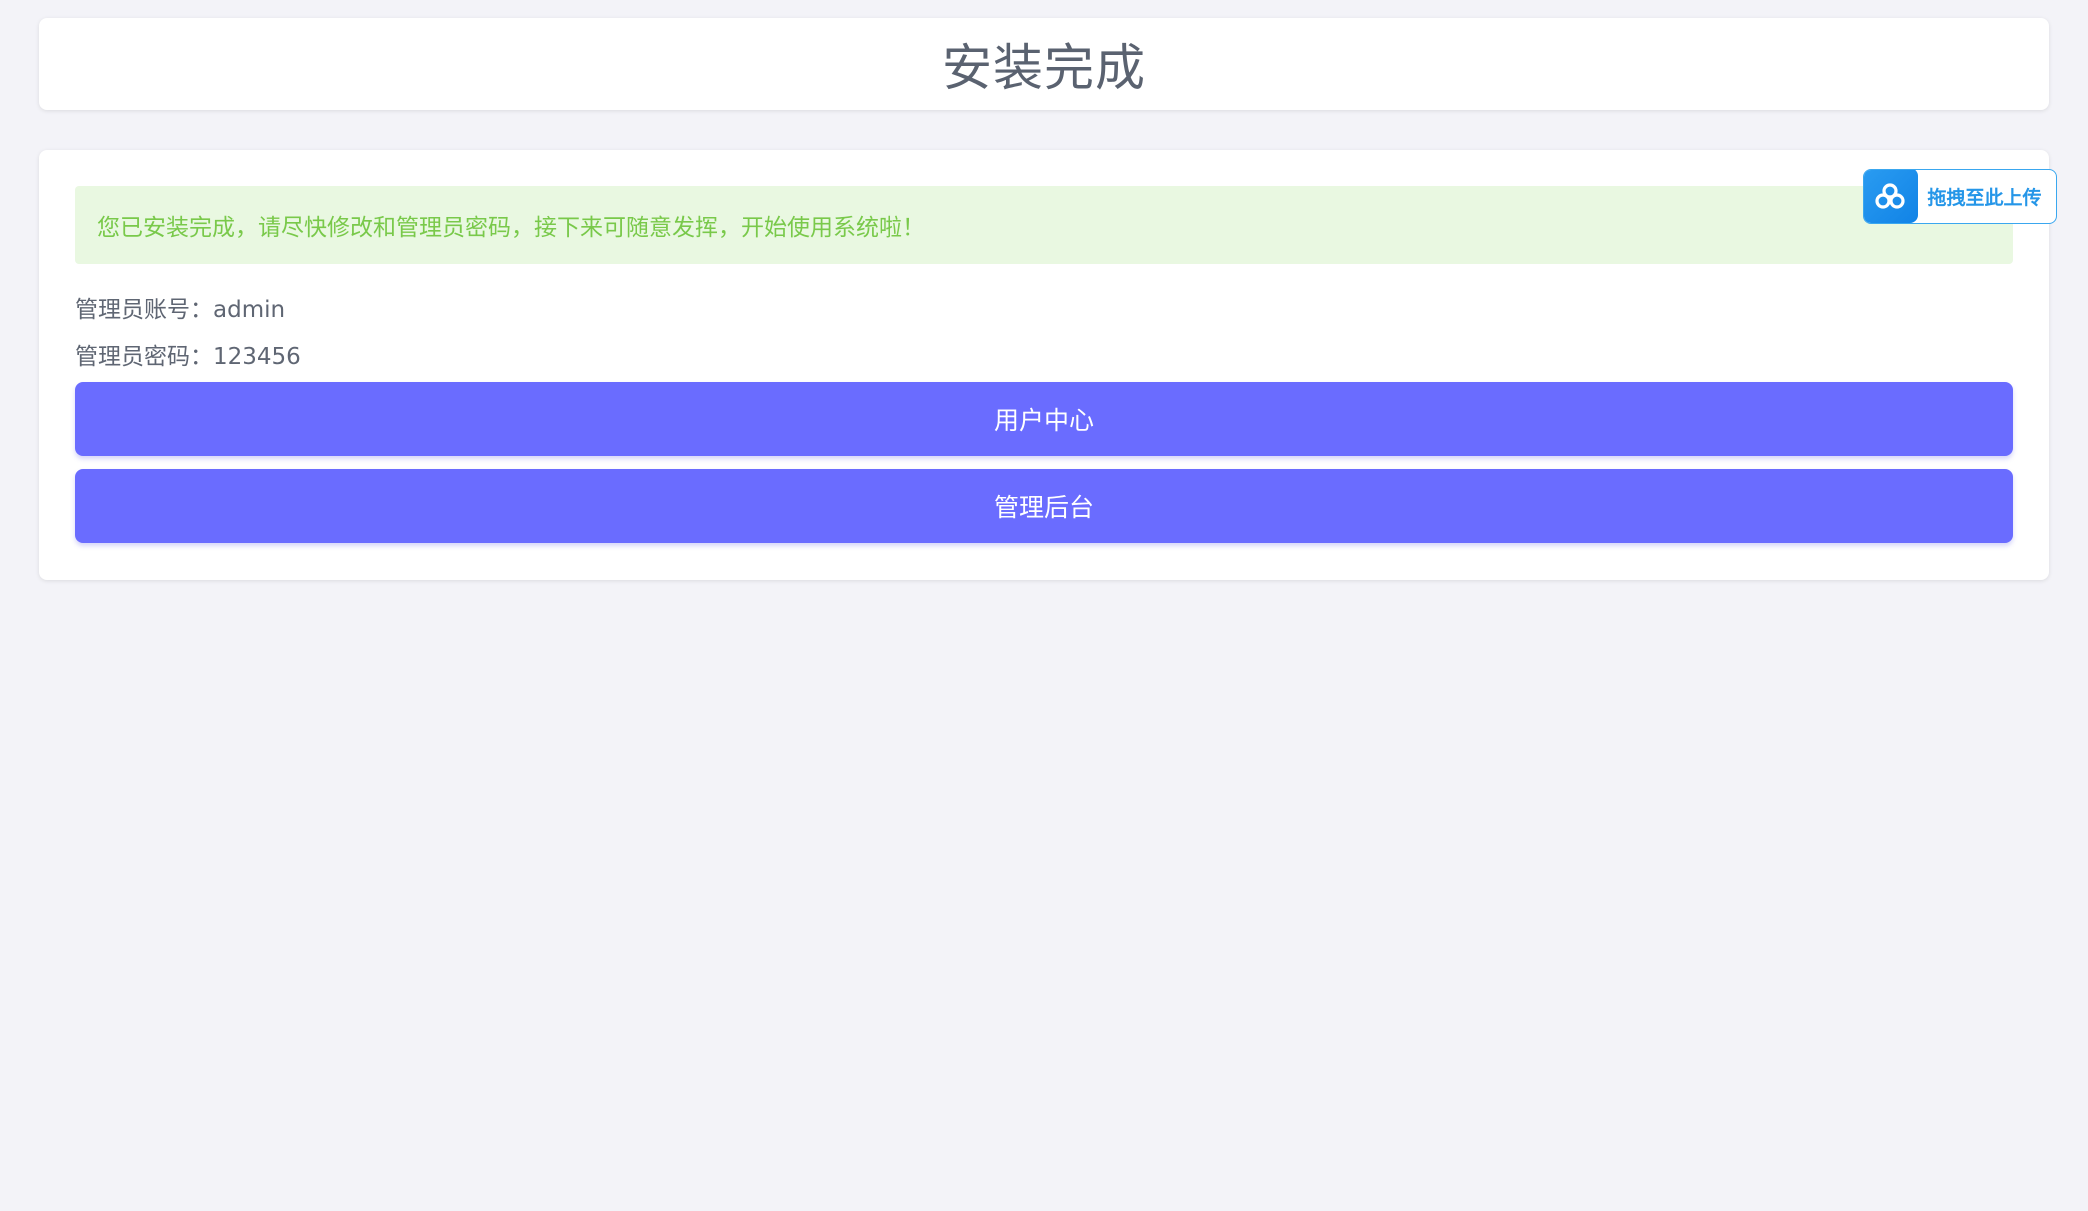 The width and height of the screenshot is (2088, 1211). What do you see at coordinates (188, 357) in the screenshot?
I see `admin-password-text: 管理员密码：123456` at bounding box center [188, 357].